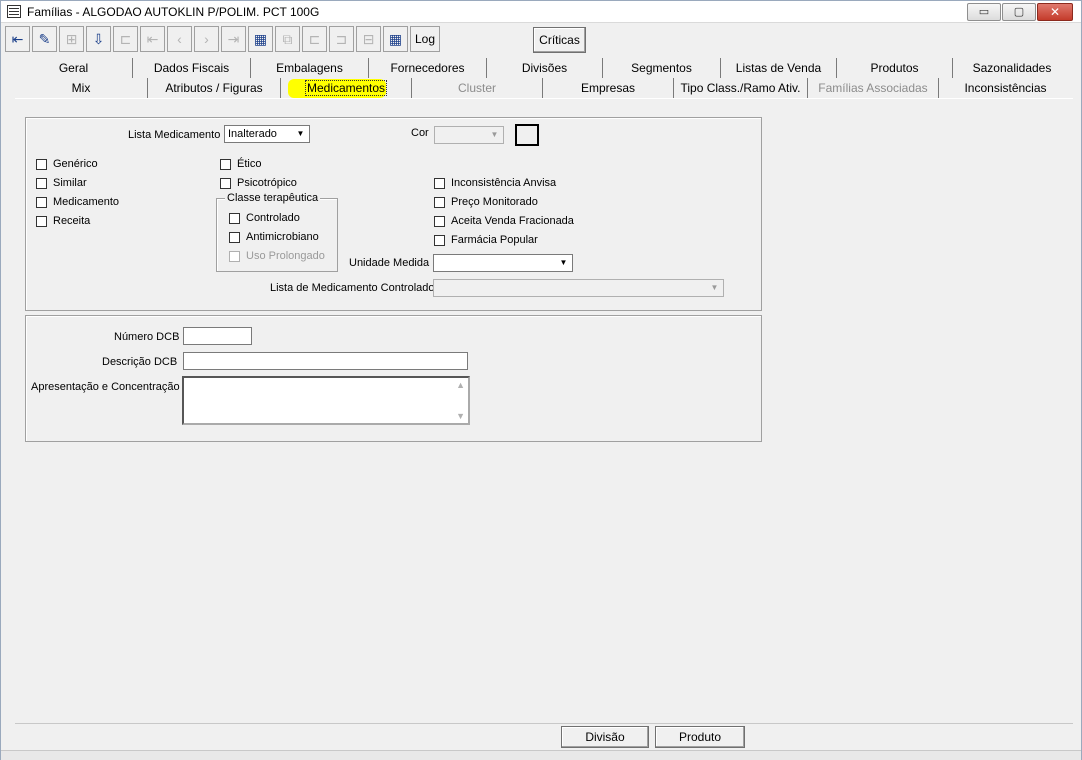 This screenshot has width=1082, height=760. What do you see at coordinates (460, 416) in the screenshot?
I see `scroll-down-icon: ▼` at bounding box center [460, 416].